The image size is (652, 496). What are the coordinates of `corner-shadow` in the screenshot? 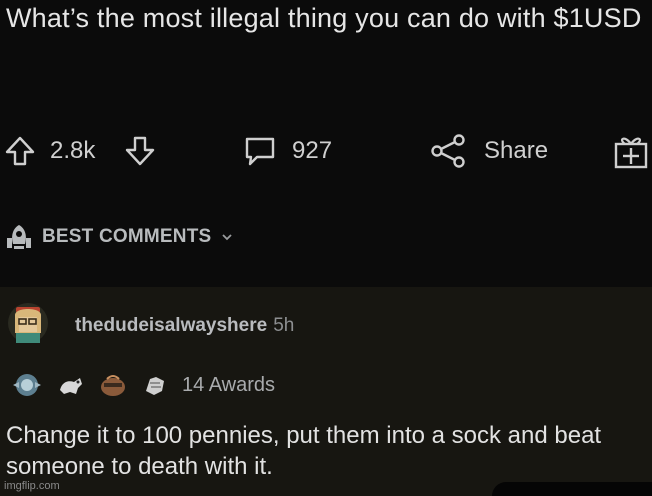 It's located at (572, 489).